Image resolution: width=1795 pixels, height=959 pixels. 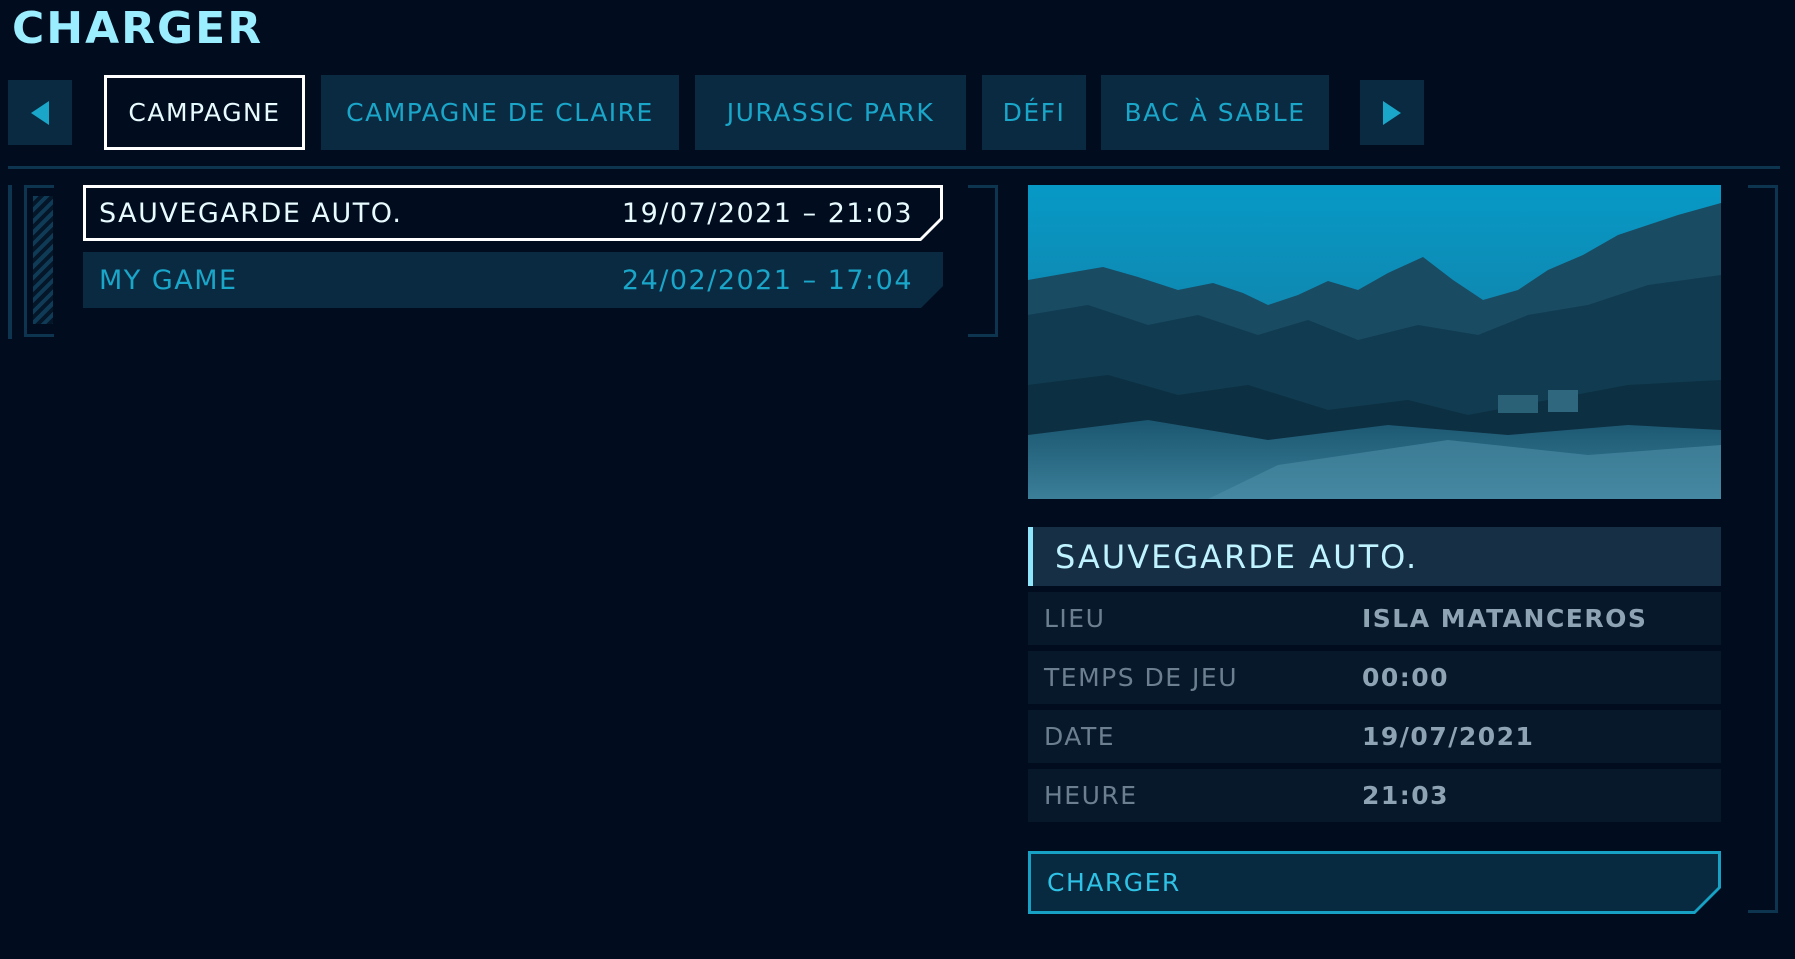 I want to click on detail-label: TEMPS DE JEU, so click(x=1141, y=677).